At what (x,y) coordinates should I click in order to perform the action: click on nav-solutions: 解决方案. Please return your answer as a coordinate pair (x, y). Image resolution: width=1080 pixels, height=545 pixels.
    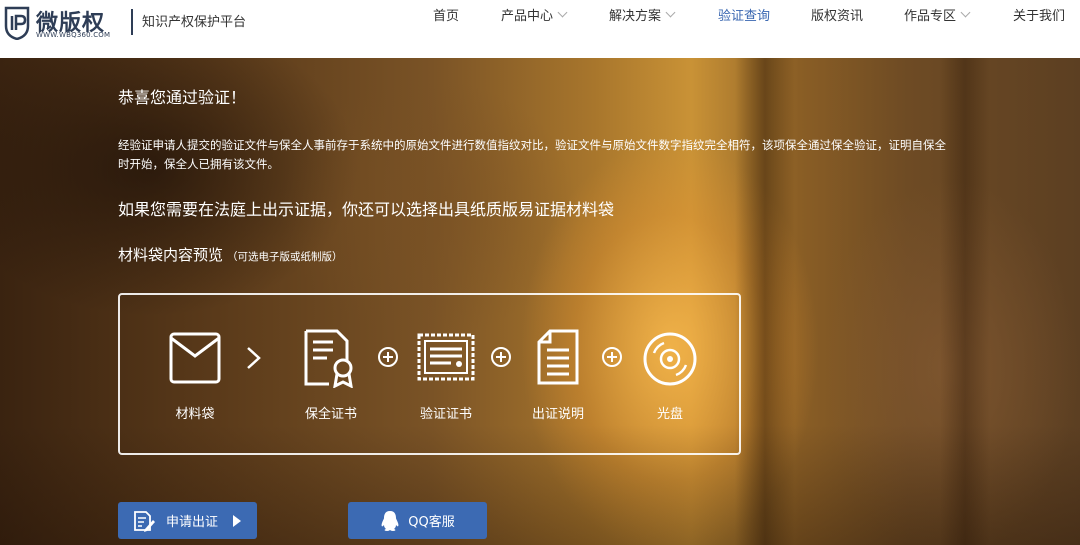
    Looking at the image, I should click on (642, 14).